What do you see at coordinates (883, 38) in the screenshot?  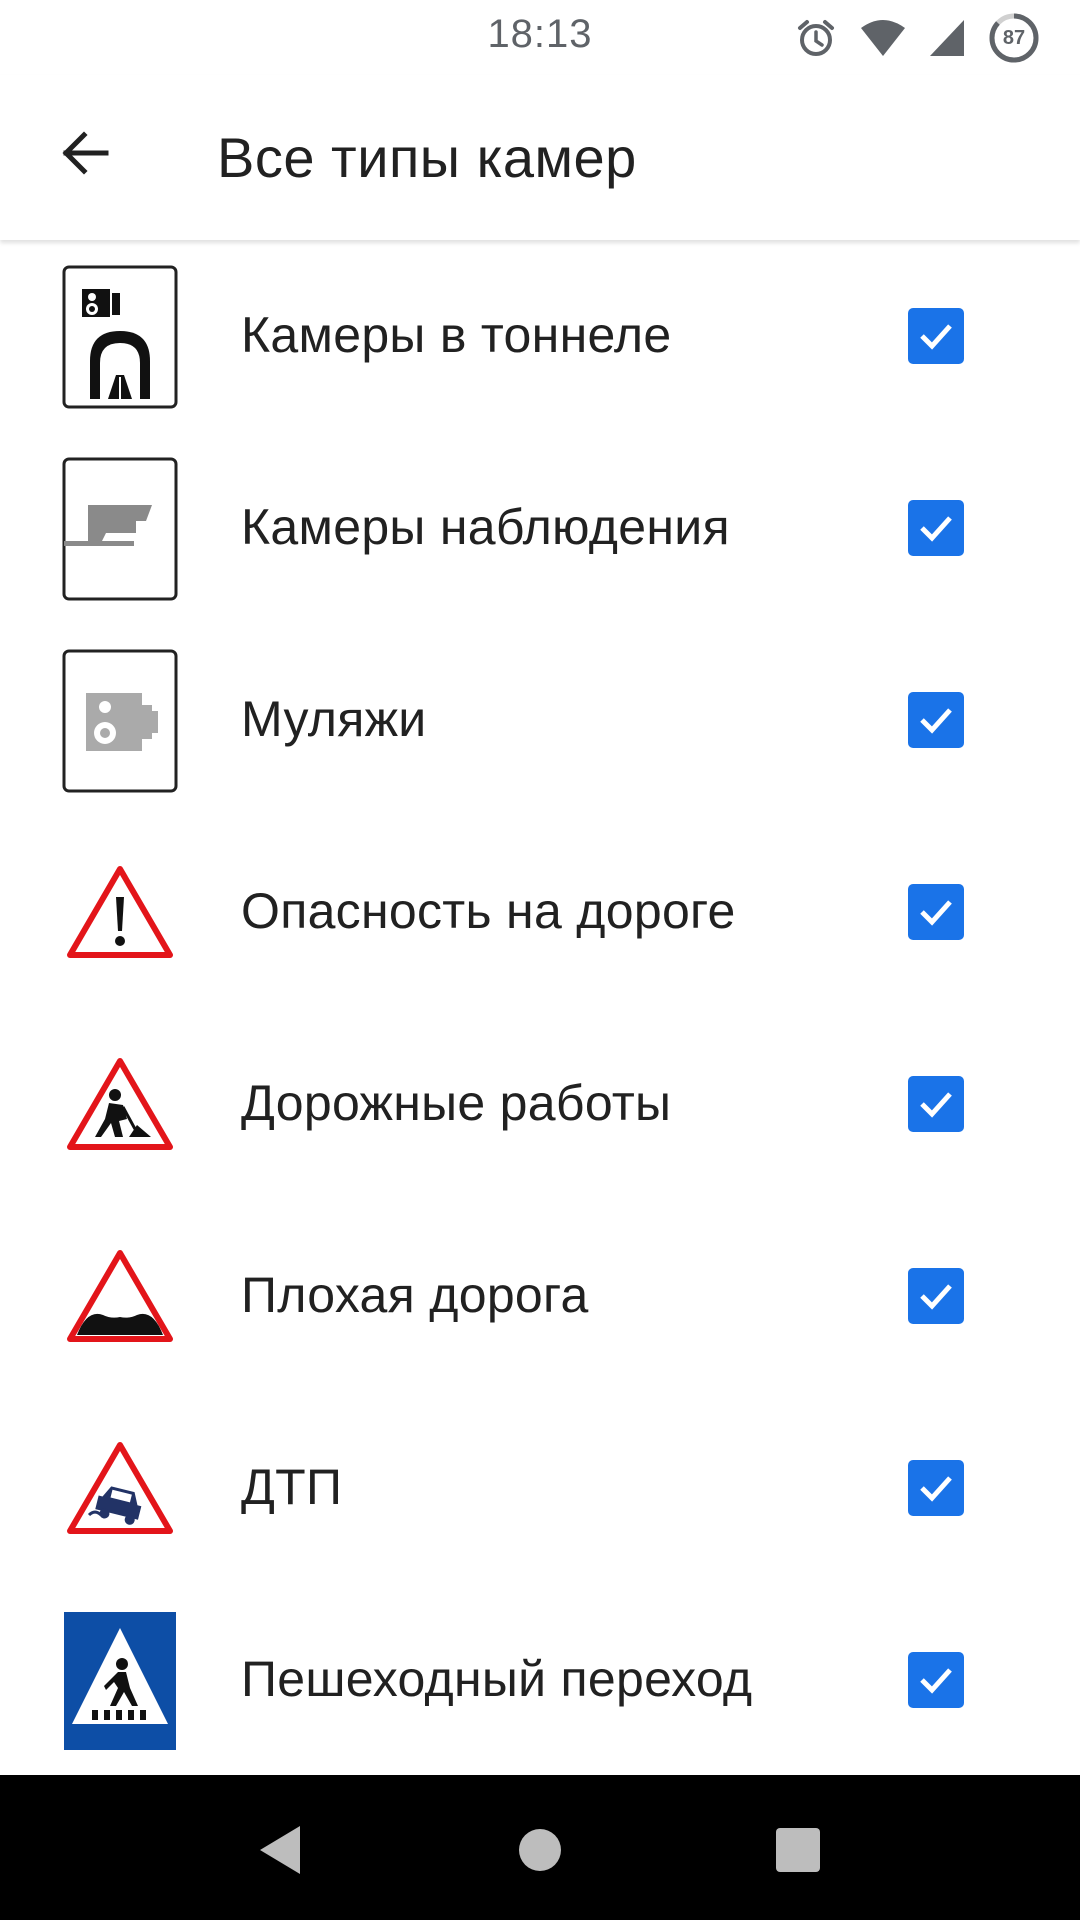 I see `wifi-icon` at bounding box center [883, 38].